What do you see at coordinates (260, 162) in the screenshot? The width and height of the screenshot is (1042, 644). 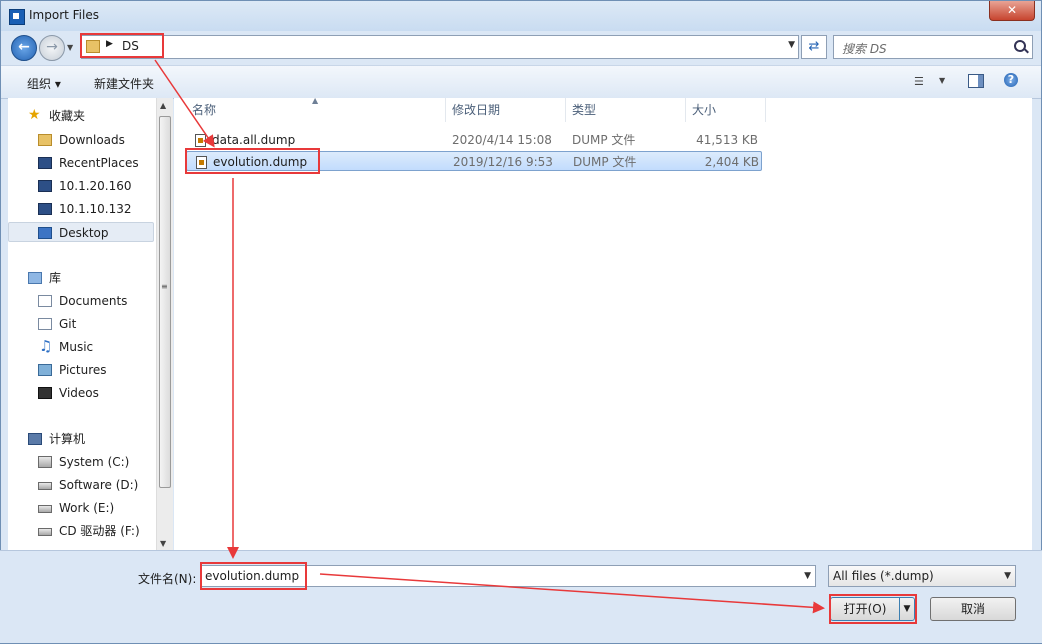 I see `file-name: evolution.dump` at bounding box center [260, 162].